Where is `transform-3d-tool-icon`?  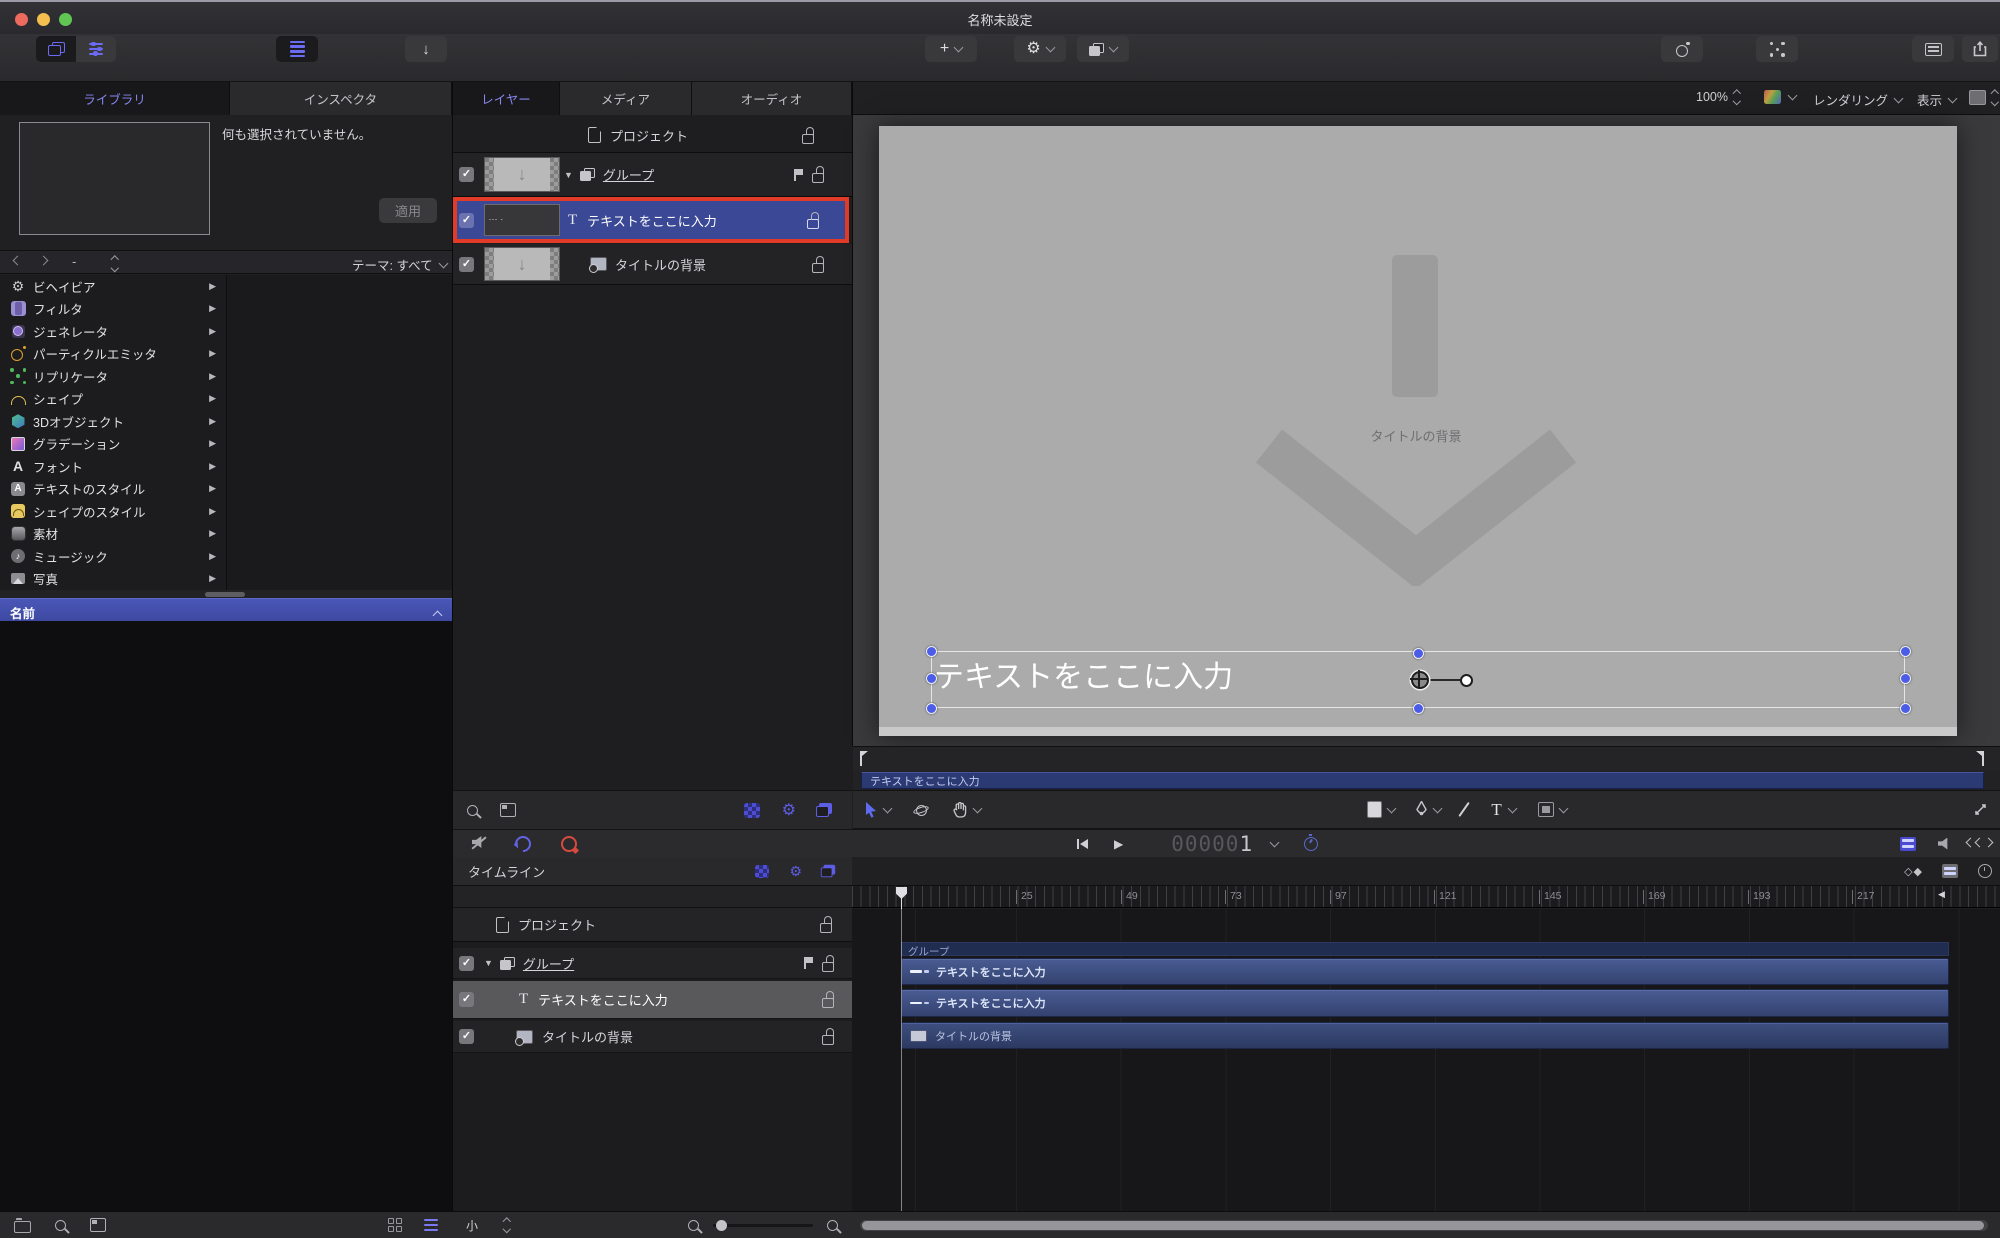
transform-3d-tool-icon is located at coordinates (921, 810).